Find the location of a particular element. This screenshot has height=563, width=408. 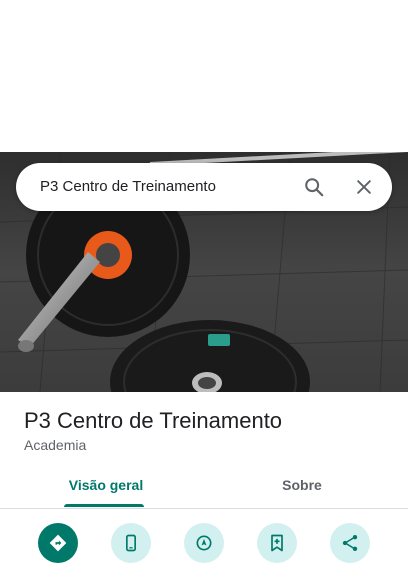

action-buttons-row is located at coordinates (204, 541).